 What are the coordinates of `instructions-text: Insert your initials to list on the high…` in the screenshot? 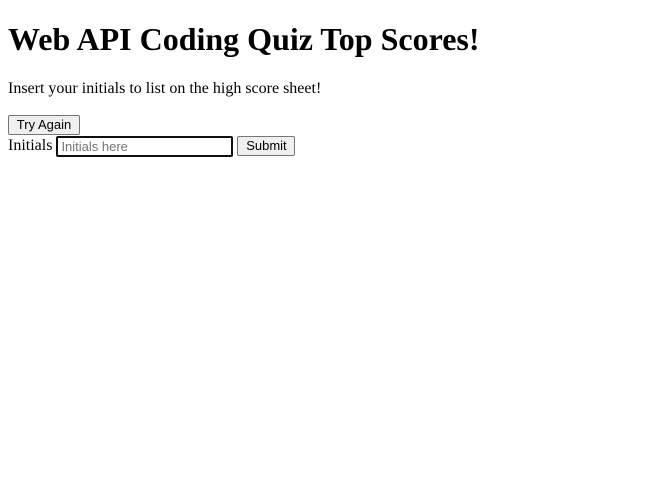 It's located at (165, 88).